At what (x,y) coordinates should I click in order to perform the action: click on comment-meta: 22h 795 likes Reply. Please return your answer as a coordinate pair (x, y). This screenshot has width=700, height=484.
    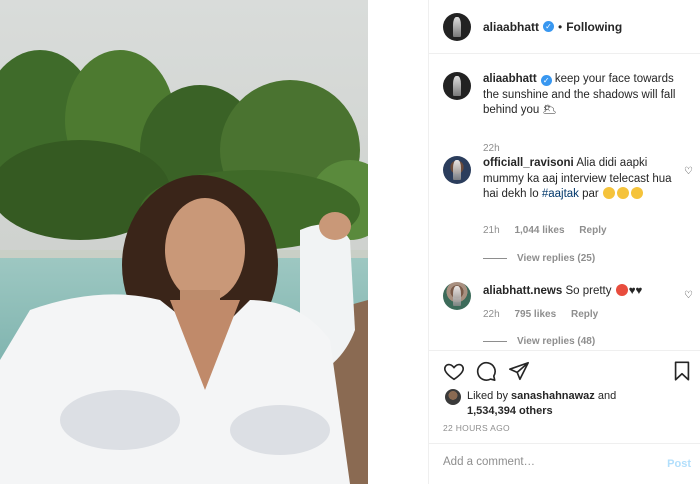
    Looking at the image, I should click on (546, 314).